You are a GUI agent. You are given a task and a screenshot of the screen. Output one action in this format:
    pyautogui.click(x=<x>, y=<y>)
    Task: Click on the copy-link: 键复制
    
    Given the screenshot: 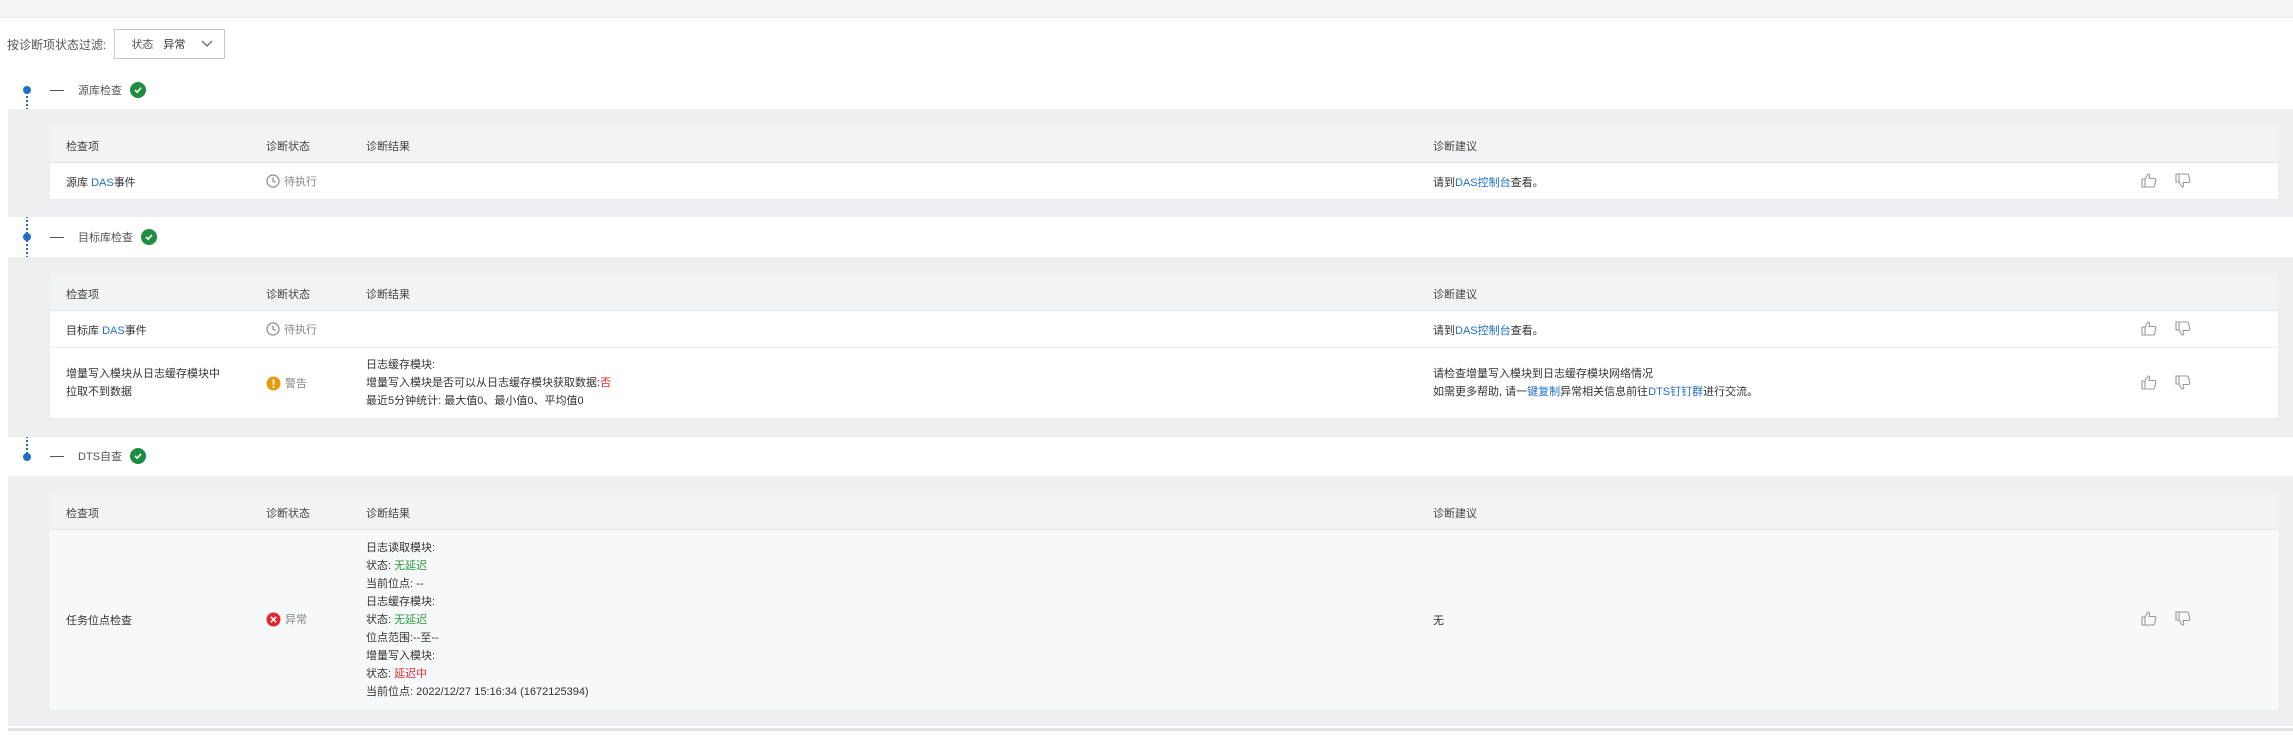 What is the action you would take?
    pyautogui.click(x=1543, y=392)
    